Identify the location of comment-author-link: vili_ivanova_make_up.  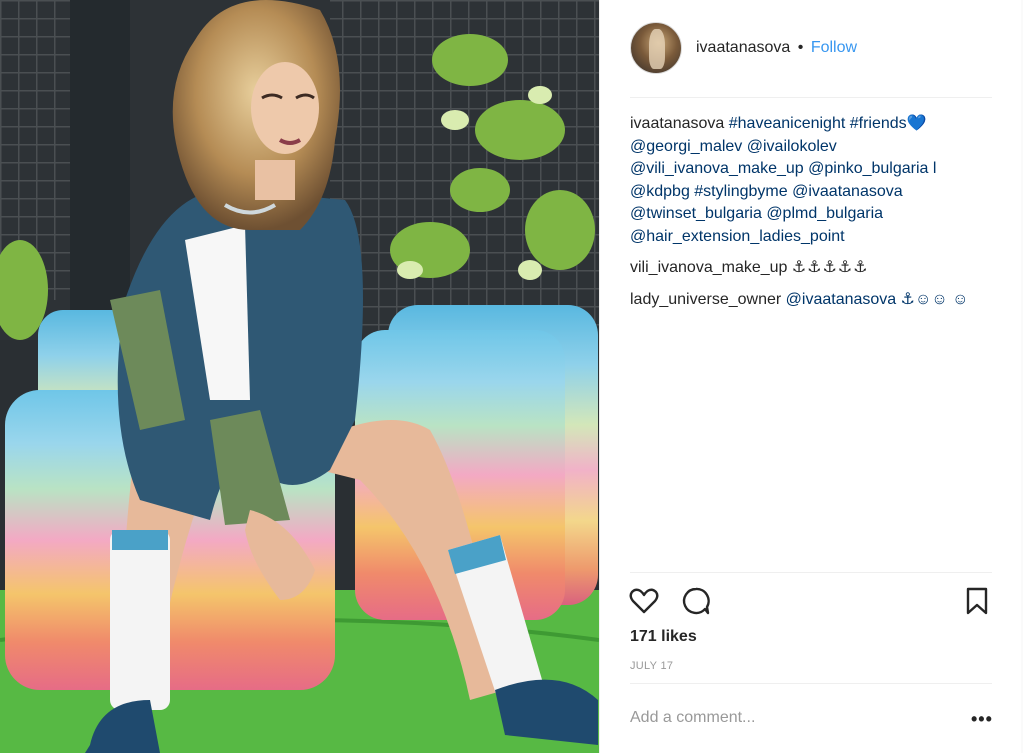
(708, 267).